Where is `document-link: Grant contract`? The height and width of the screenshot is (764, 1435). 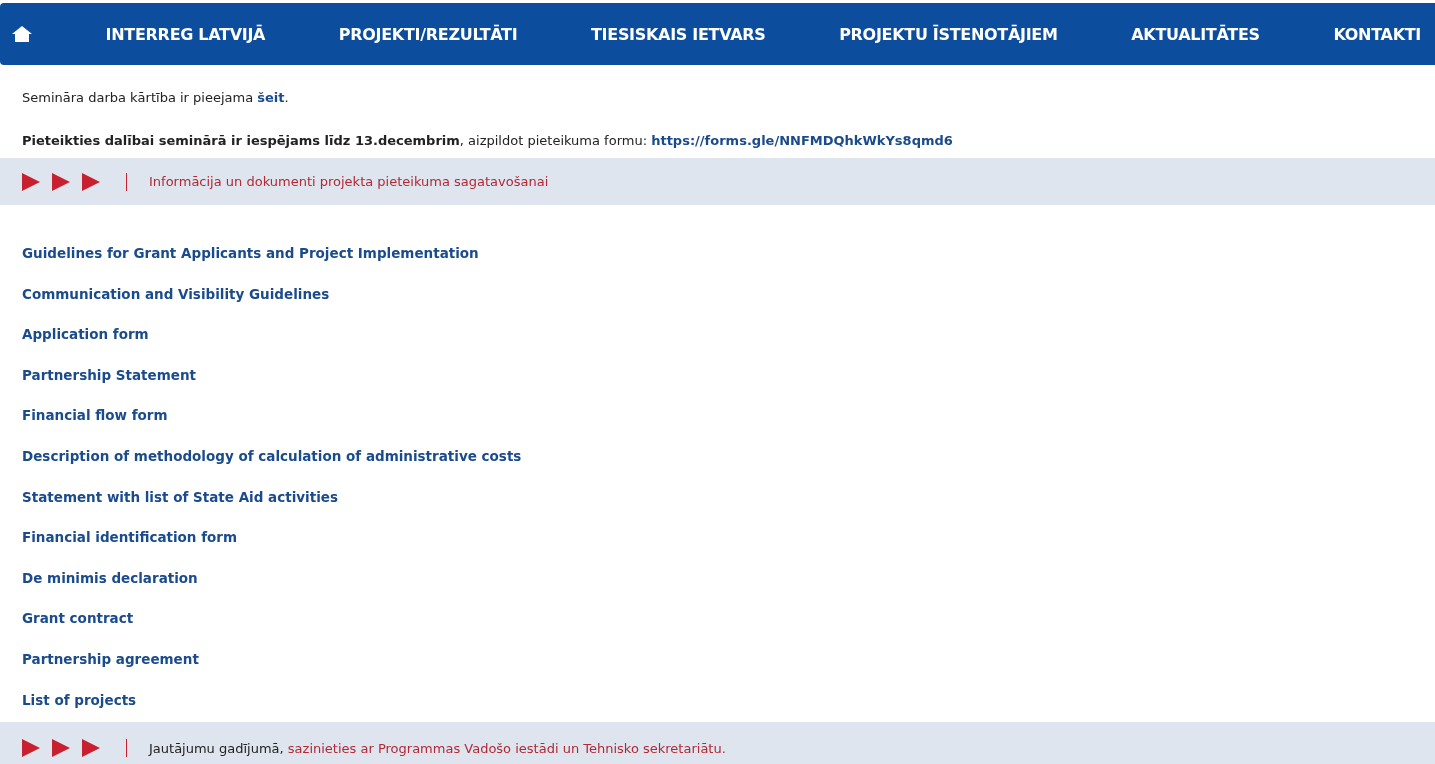
document-link: Grant contract is located at coordinates (78, 618).